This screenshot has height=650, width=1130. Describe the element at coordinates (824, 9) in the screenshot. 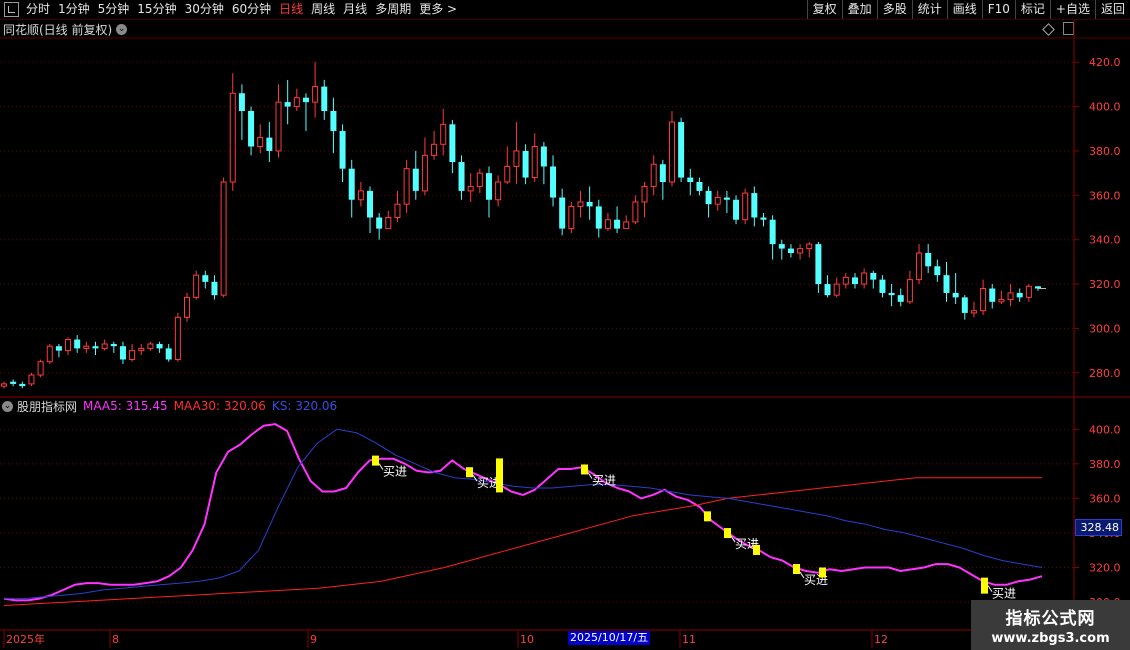

I see `toolbar-button: 复权` at that location.